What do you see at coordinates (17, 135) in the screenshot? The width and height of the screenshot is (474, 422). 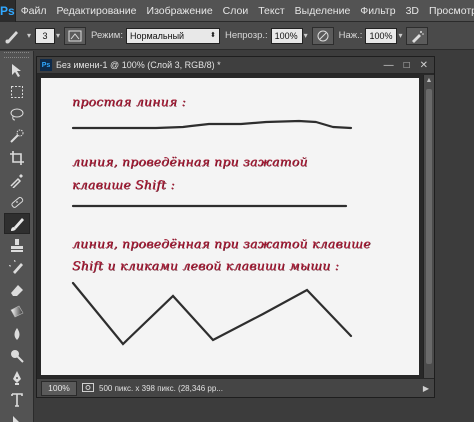 I see `quick-select-tool-icon` at bounding box center [17, 135].